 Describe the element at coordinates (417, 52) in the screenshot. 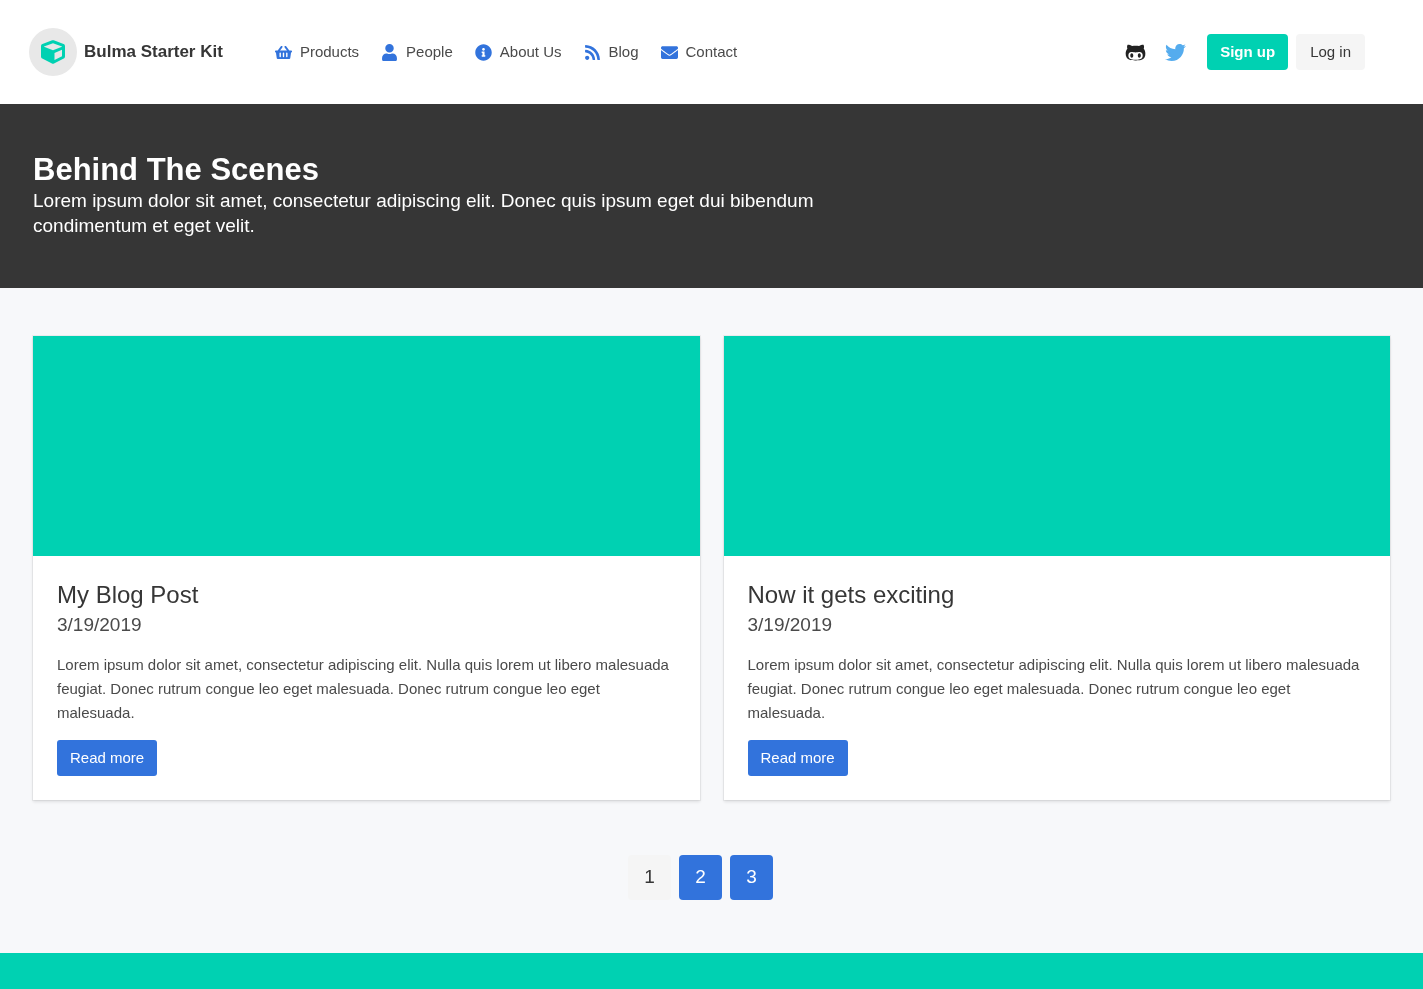

I see `nav-link: People` at that location.